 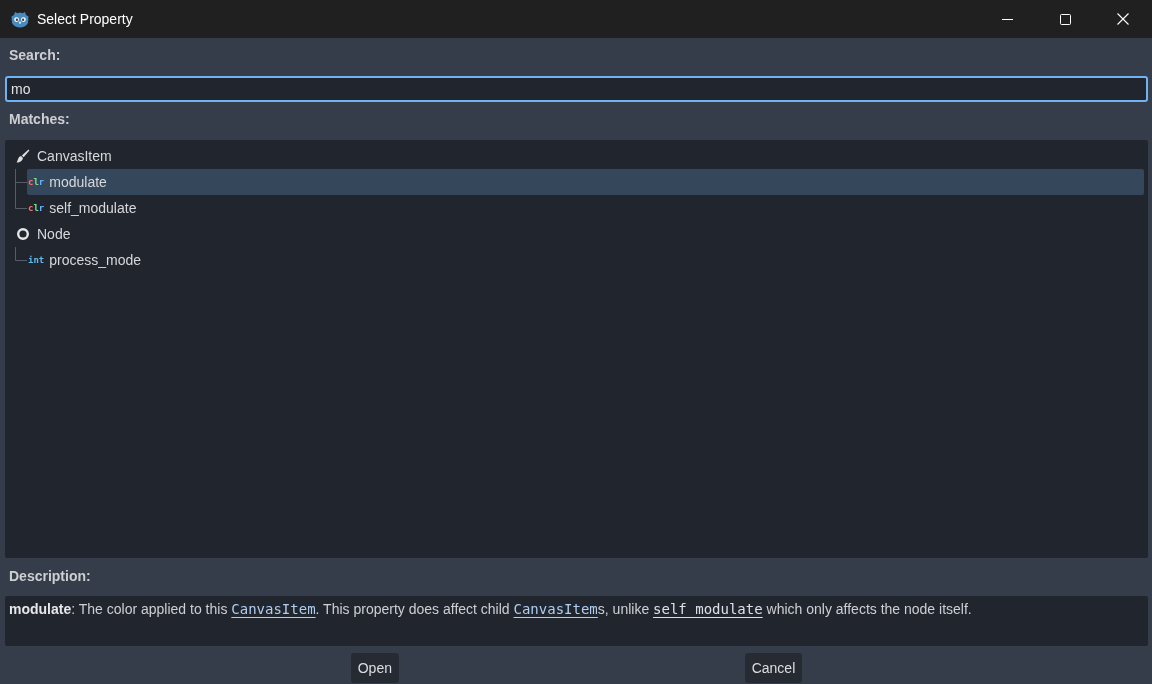 What do you see at coordinates (490, 609) in the screenshot?
I see `description-text: modulate: The color applied to this CanvasItem. This property does affect child CanvasItems, unlike self_modulate which only affects the node itself.` at bounding box center [490, 609].